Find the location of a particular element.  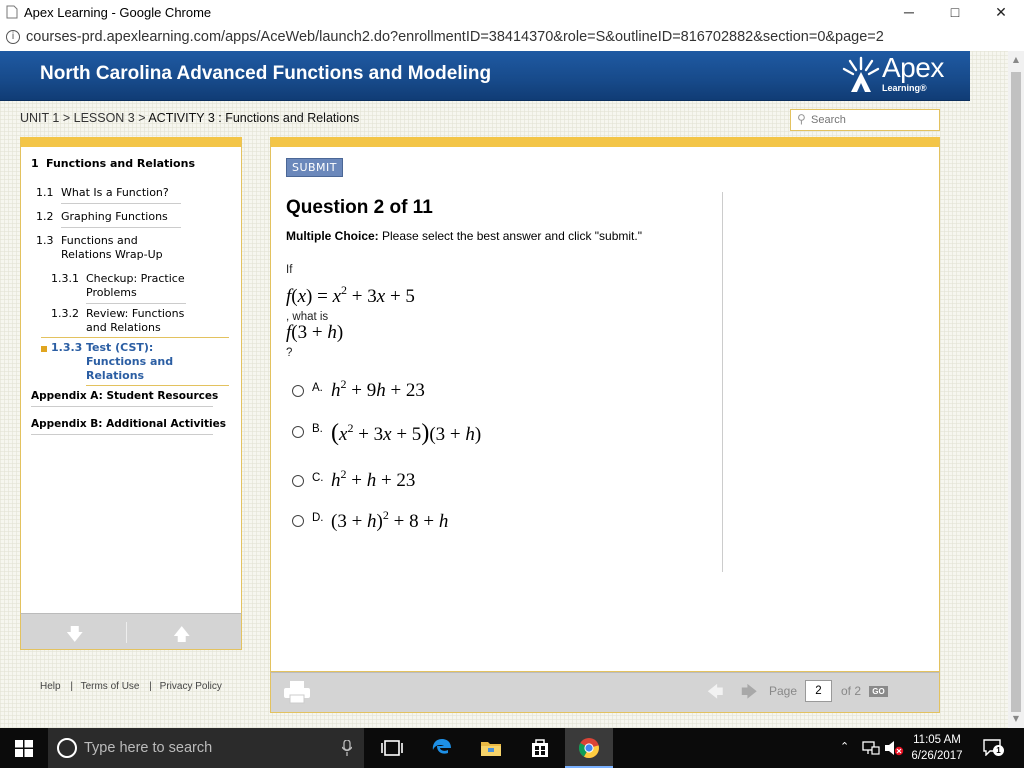

chrome-taskbar-button is located at coordinates (589, 748).